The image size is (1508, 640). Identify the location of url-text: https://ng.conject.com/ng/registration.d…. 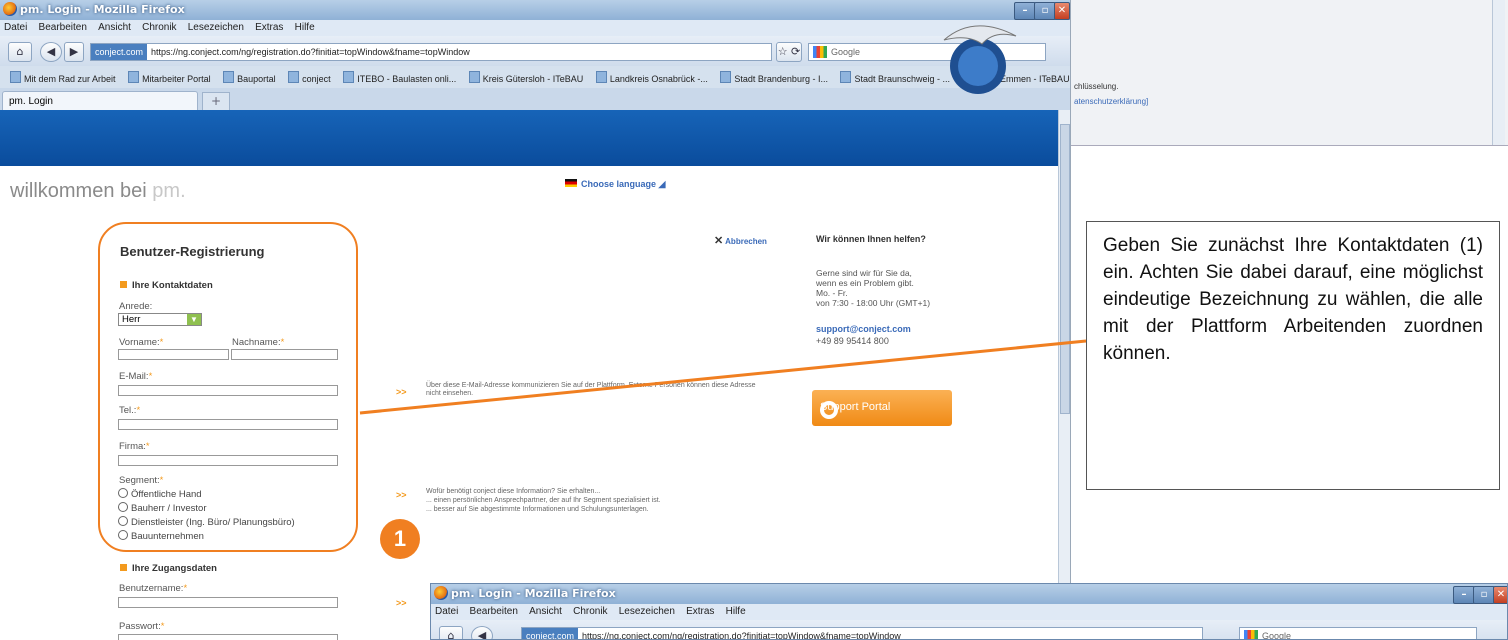
(310, 52).